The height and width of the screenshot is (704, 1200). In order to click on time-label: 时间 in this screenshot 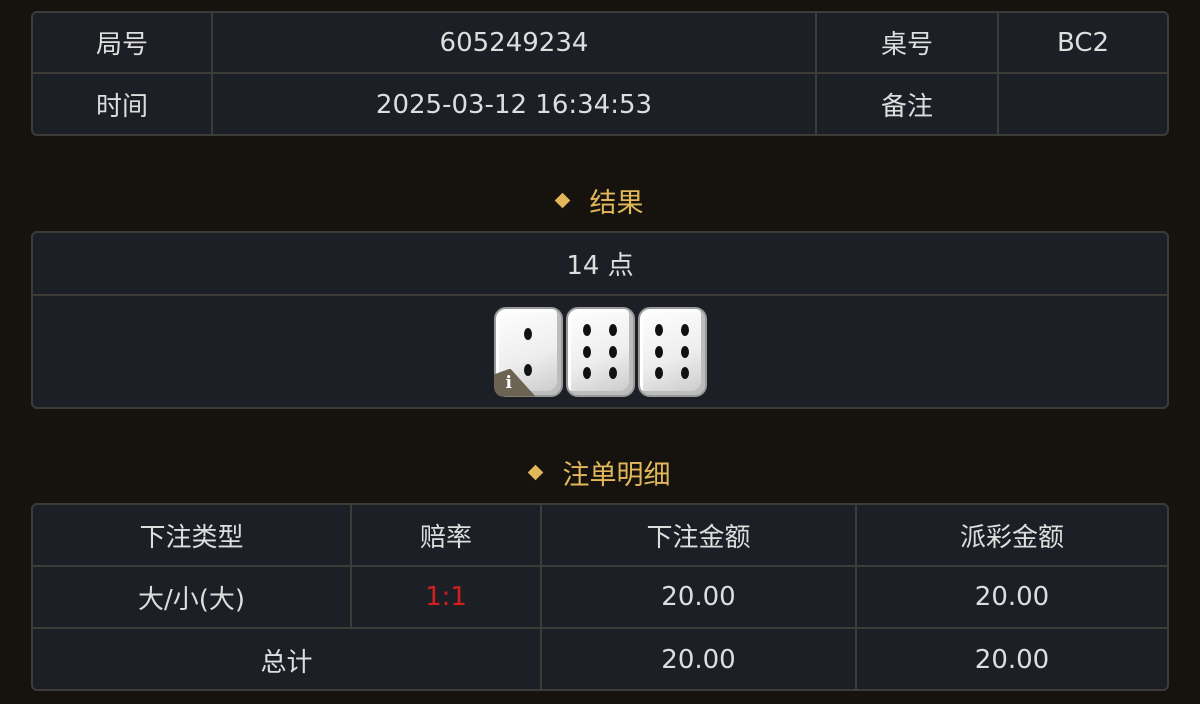, I will do `click(123, 104)`.